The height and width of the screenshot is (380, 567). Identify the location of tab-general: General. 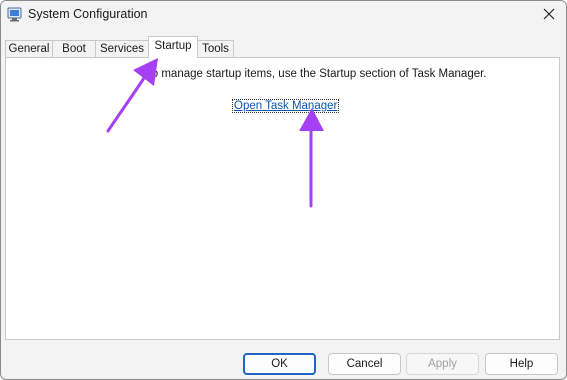
(29, 48).